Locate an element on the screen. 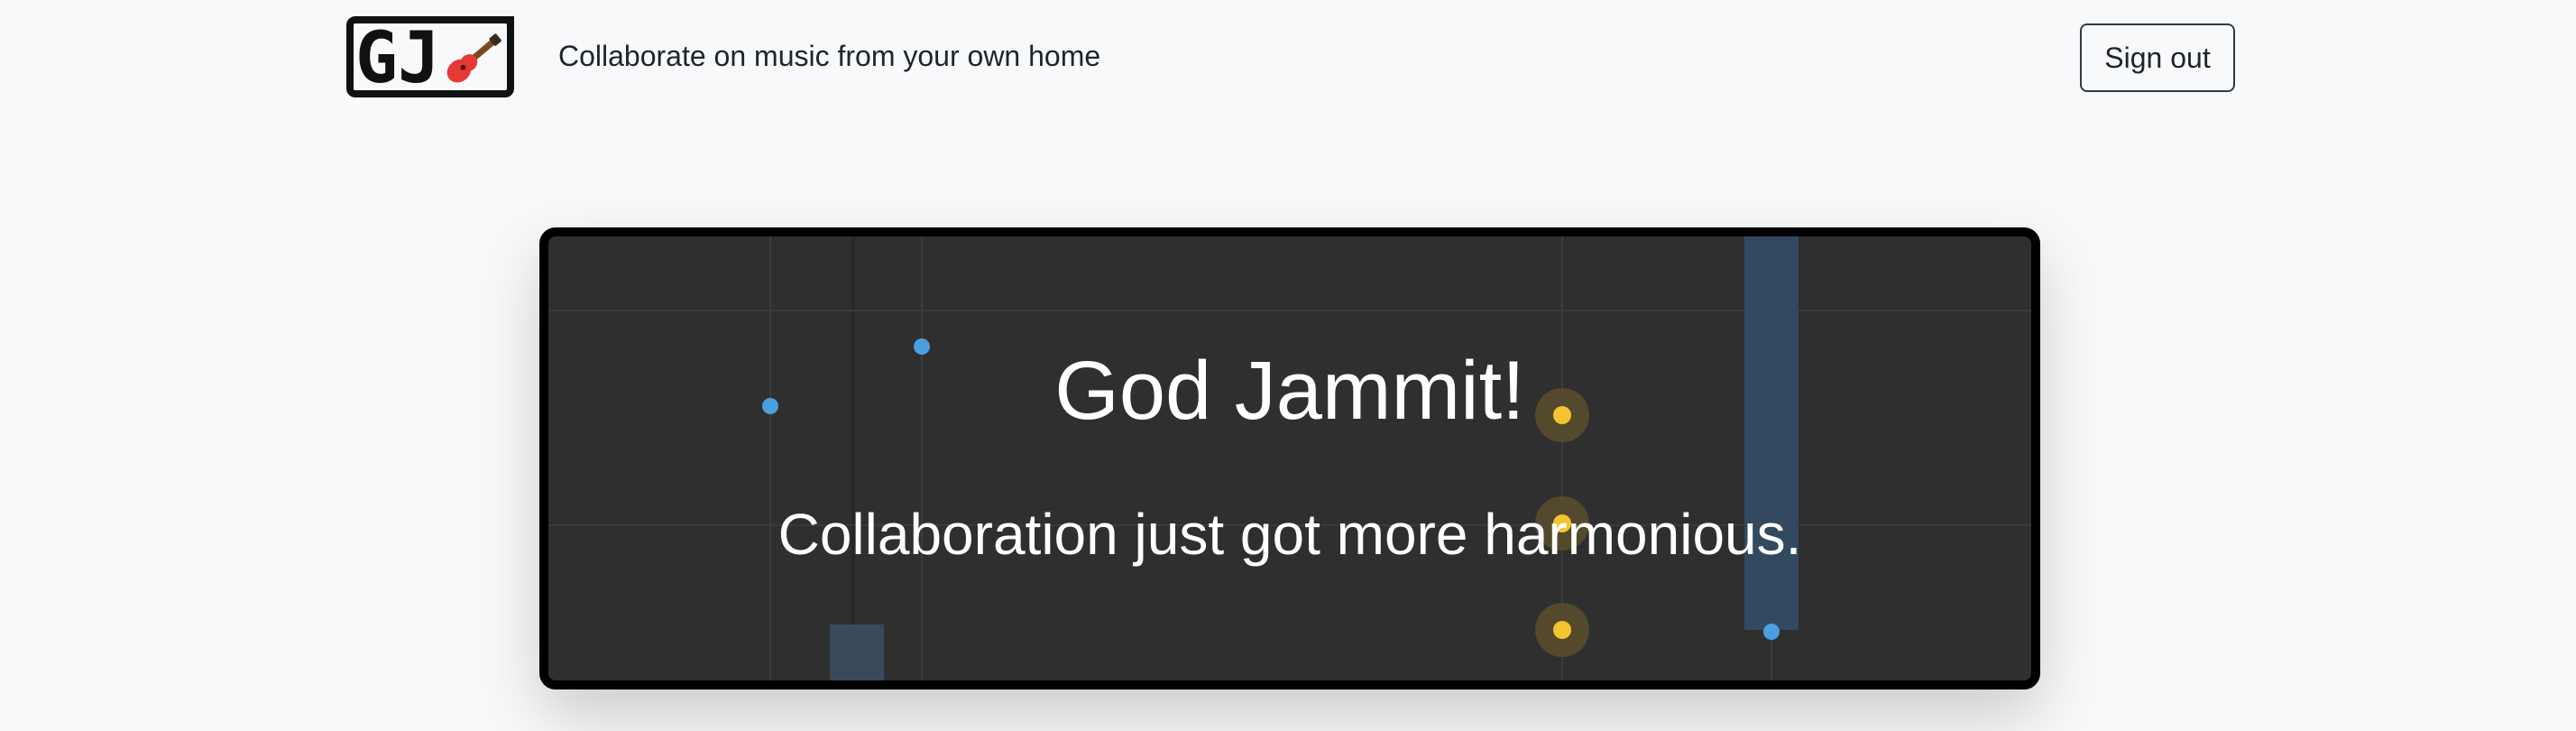 The width and height of the screenshot is (2576, 731). yellow-note-dot is located at coordinates (1562, 630).